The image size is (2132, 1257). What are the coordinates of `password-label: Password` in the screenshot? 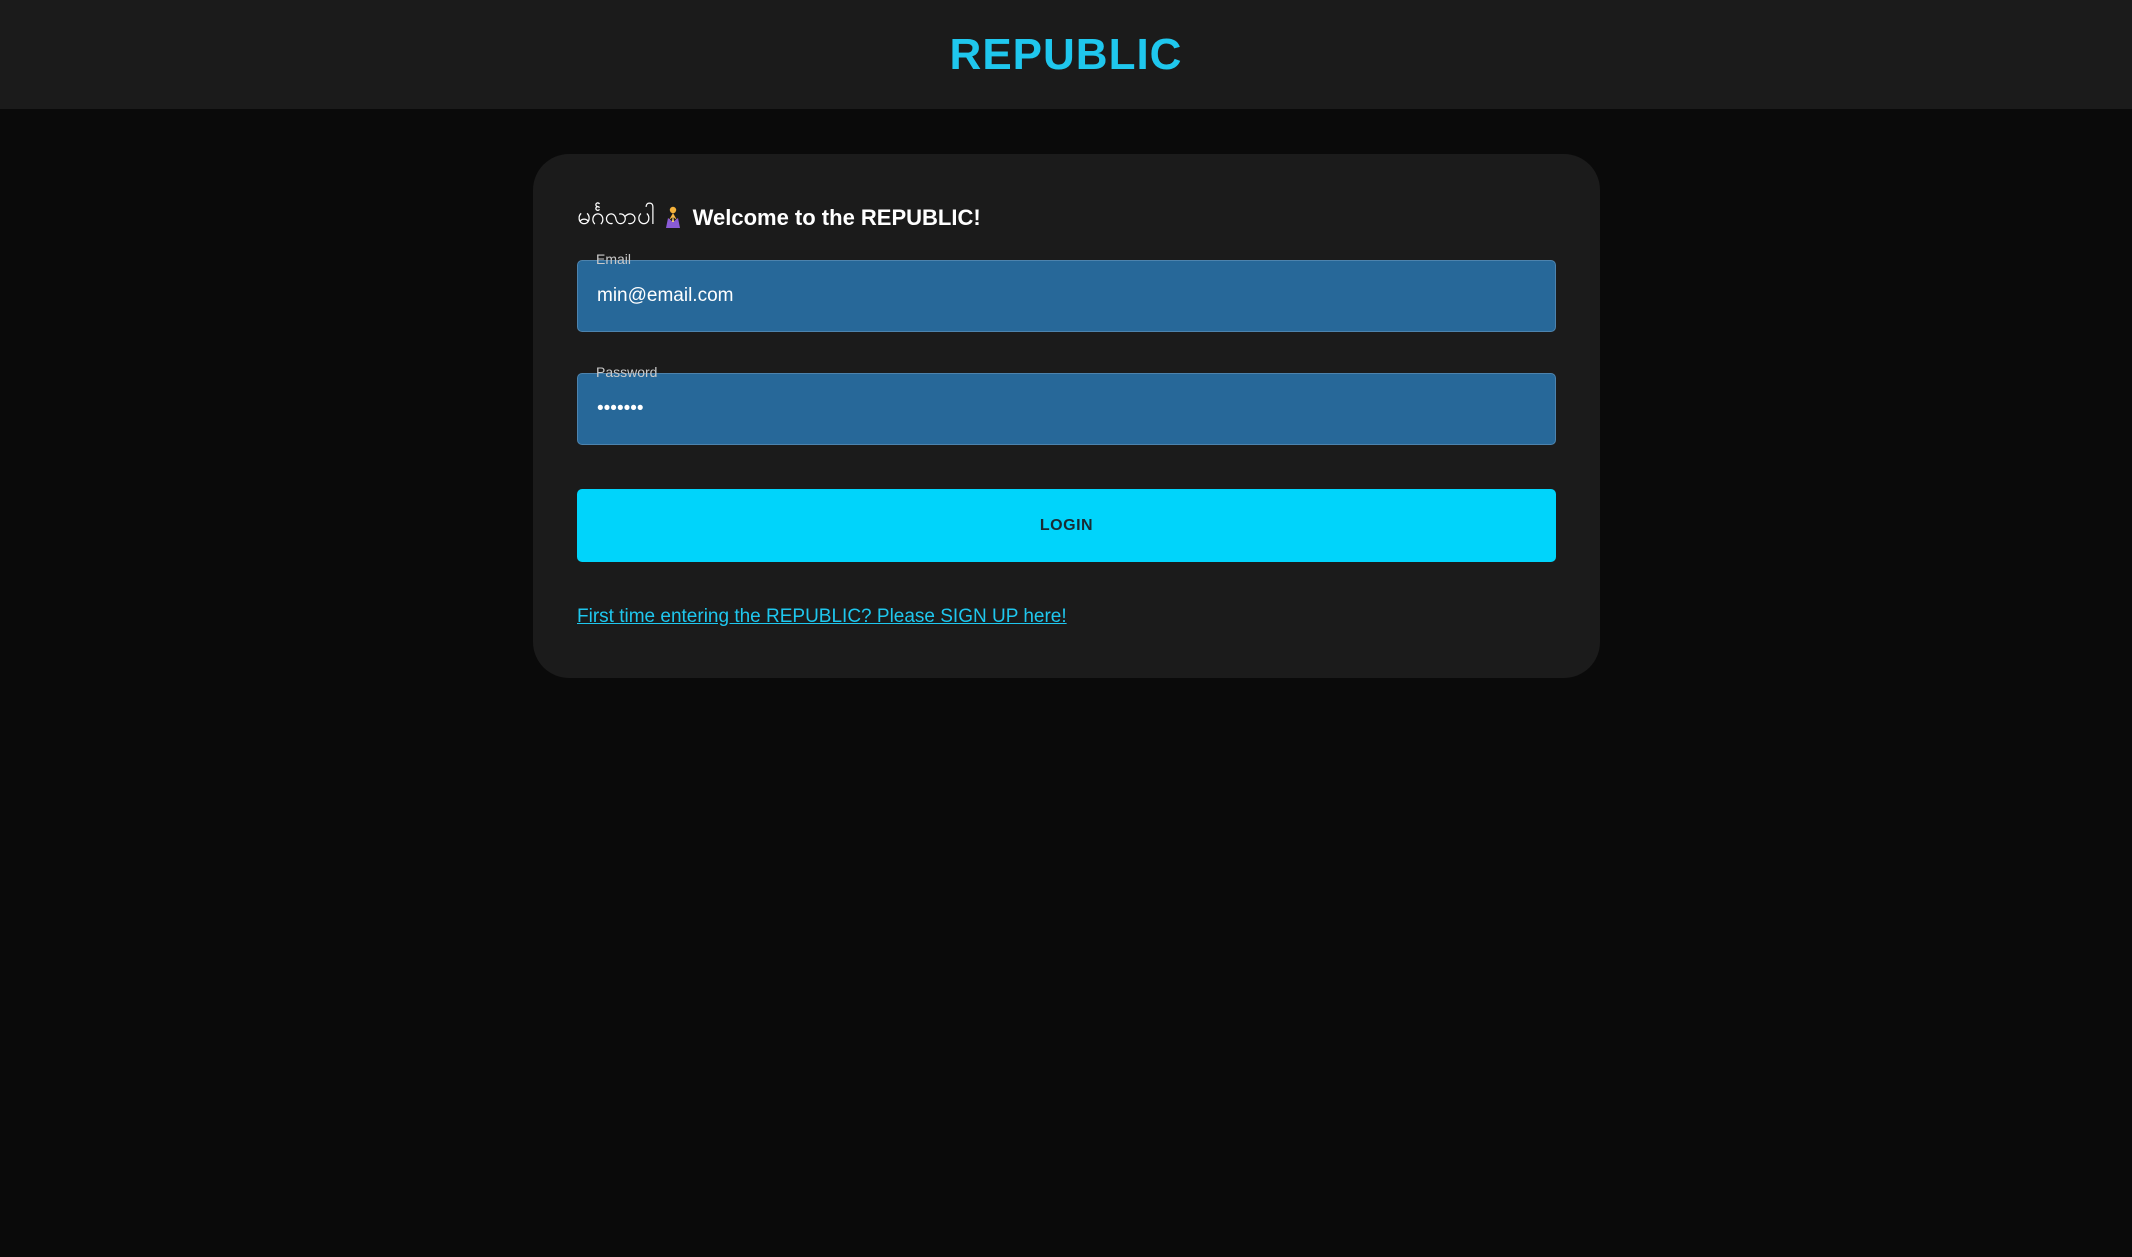 It's located at (627, 372).